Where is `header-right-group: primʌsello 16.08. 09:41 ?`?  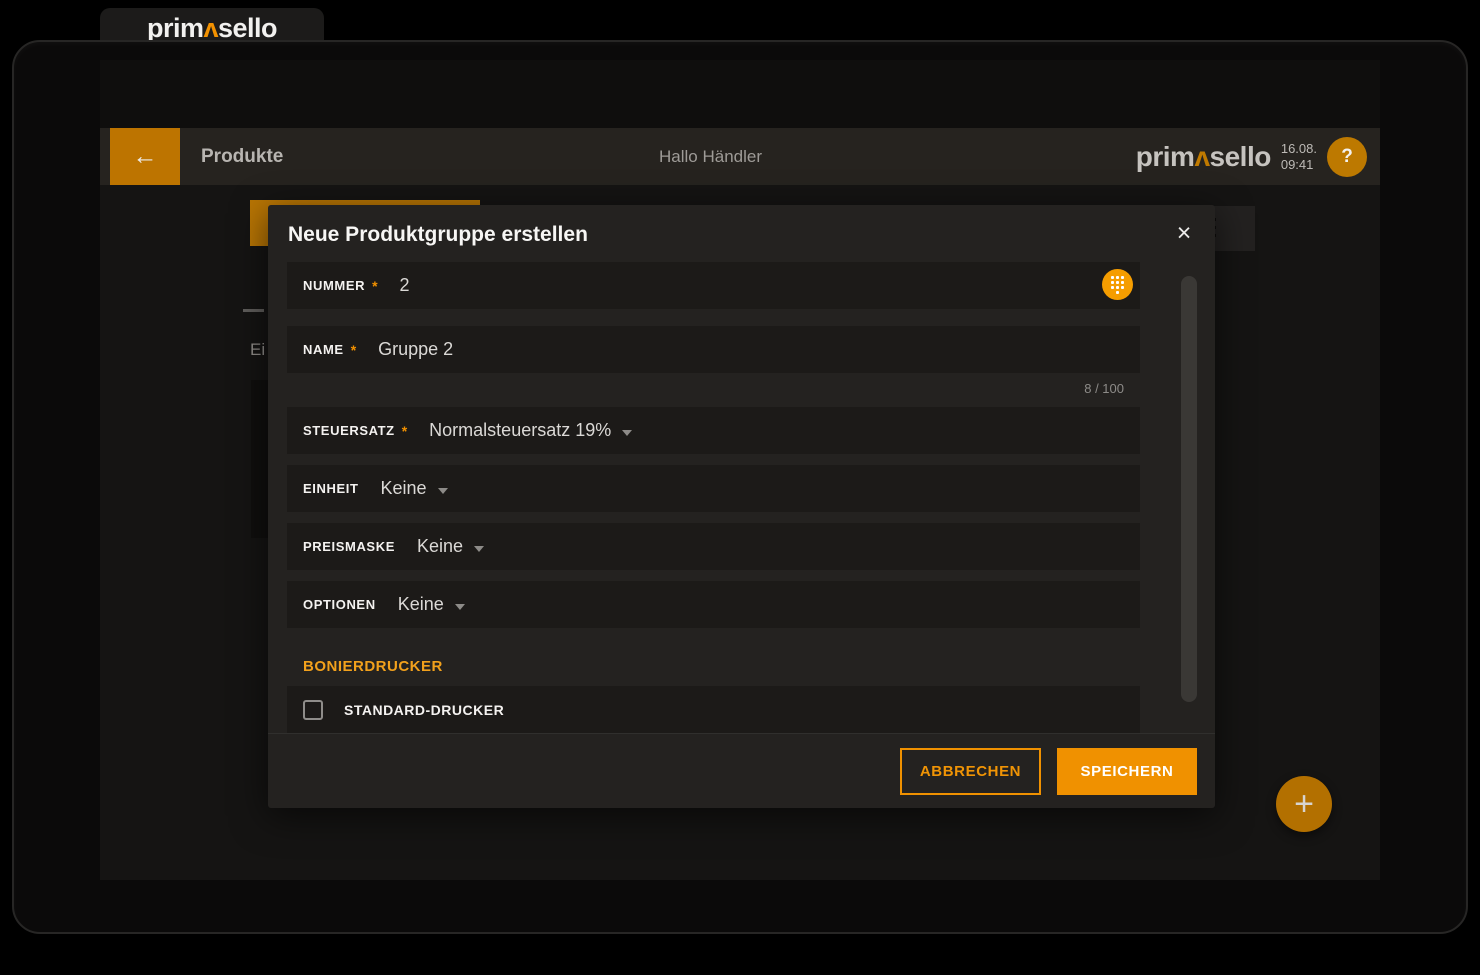 header-right-group: primʌsello 16.08. 09:41 ? is located at coordinates (1251, 156).